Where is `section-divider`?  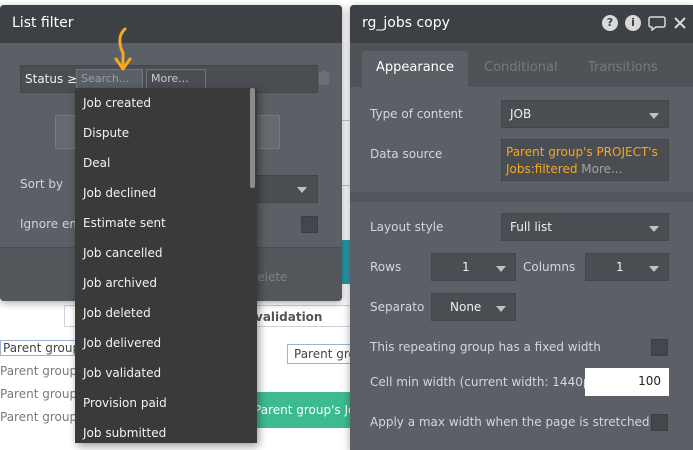 section-divider is located at coordinates (521, 197).